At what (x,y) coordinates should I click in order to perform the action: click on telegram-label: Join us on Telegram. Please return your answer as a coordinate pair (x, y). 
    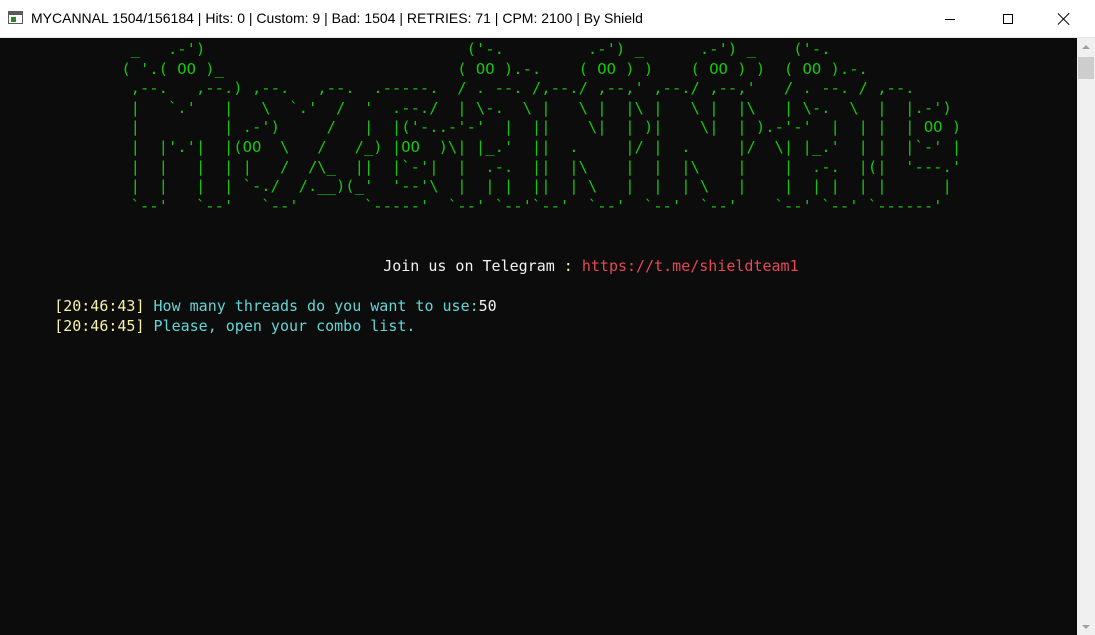
    Looking at the image, I should click on (469, 266).